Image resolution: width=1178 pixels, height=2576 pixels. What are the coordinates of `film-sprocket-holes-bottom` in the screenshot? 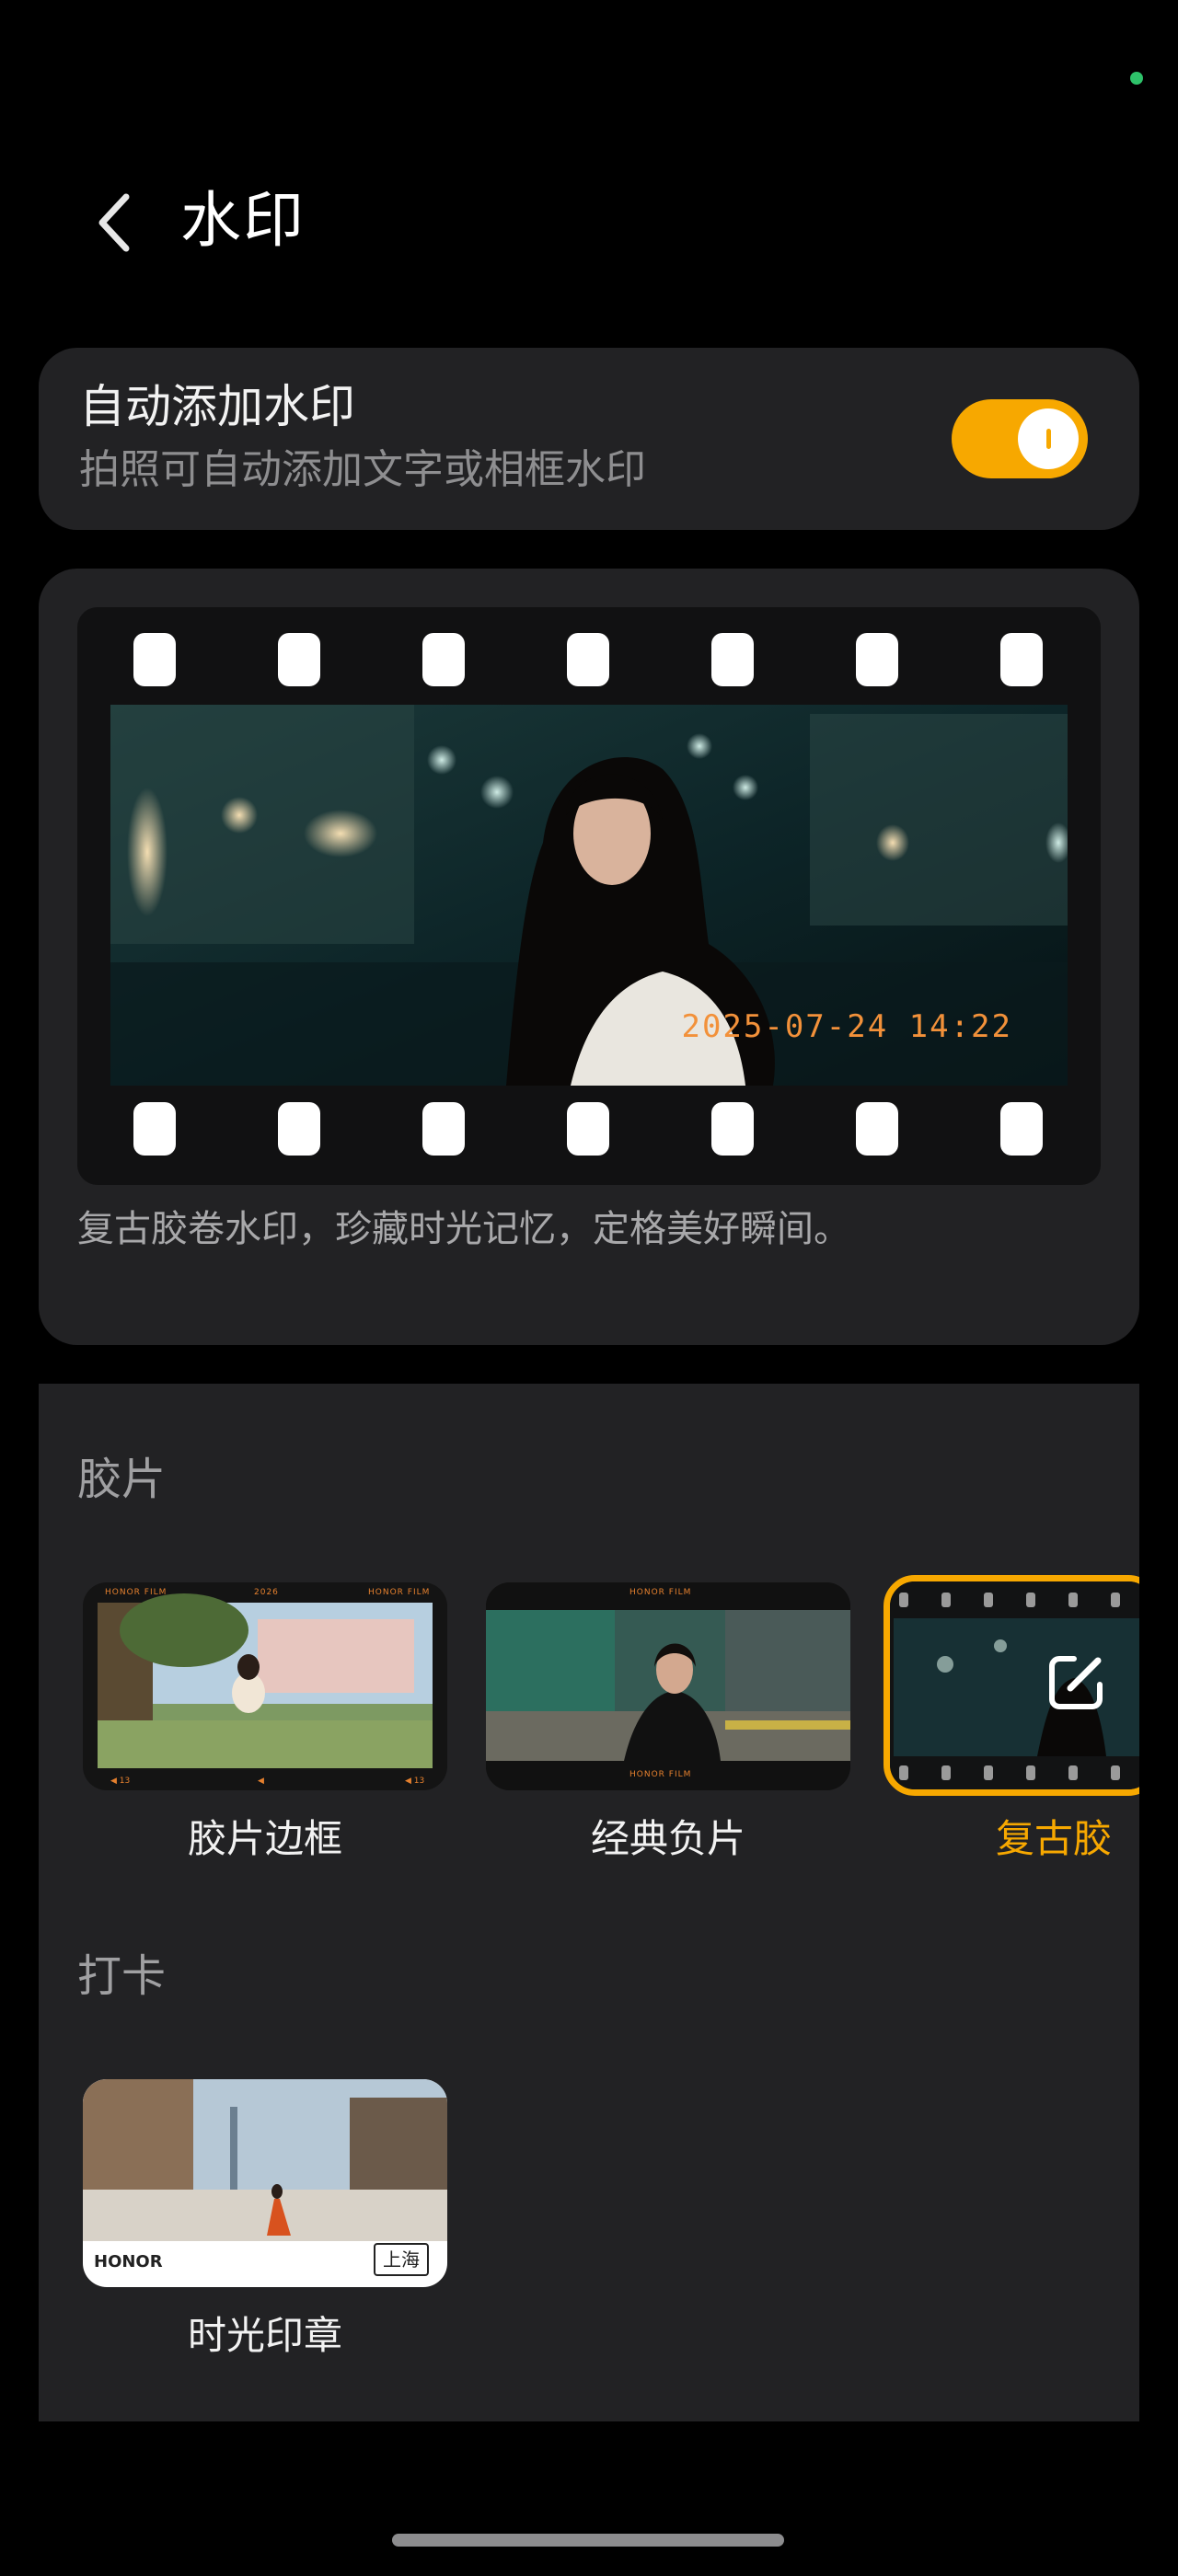 It's located at (589, 1129).